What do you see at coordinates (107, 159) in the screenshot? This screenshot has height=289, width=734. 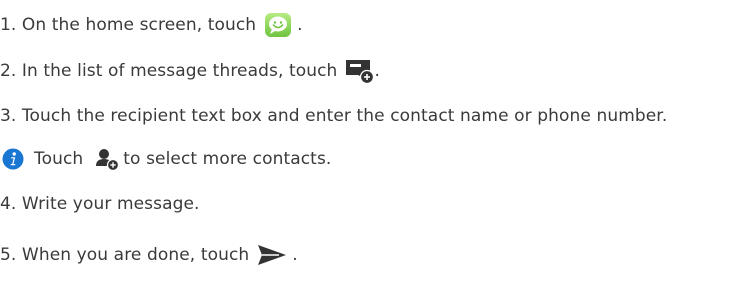 I see `add-contact-icon` at bounding box center [107, 159].